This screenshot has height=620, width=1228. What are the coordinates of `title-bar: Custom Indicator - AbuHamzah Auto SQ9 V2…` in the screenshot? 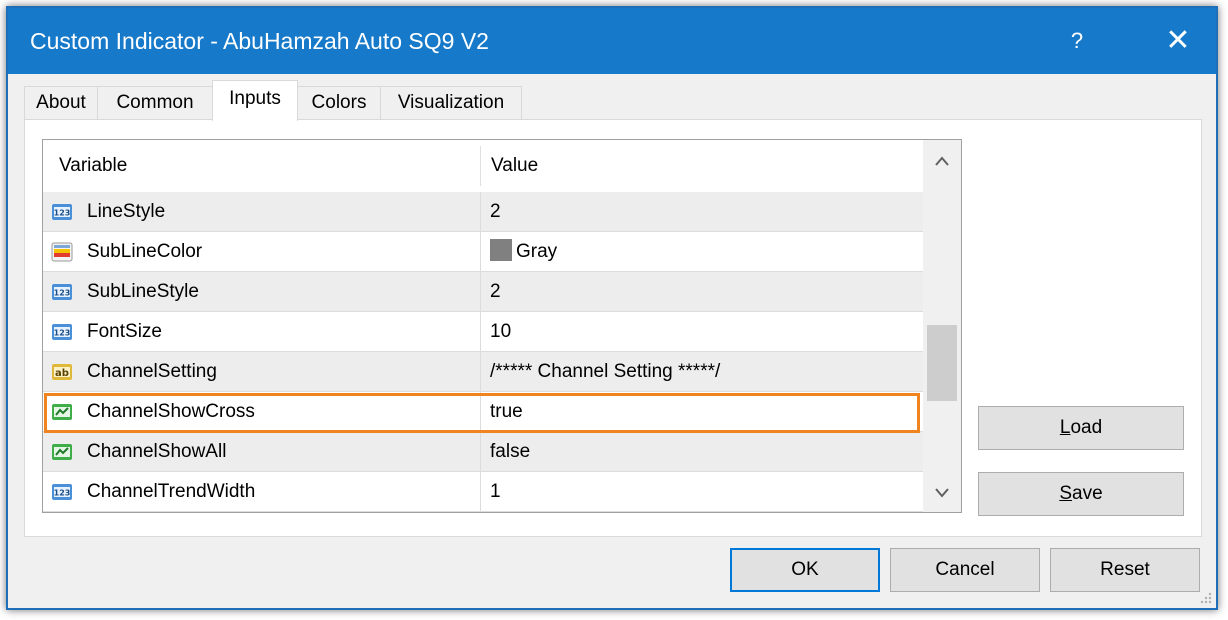 It's located at (612, 41).